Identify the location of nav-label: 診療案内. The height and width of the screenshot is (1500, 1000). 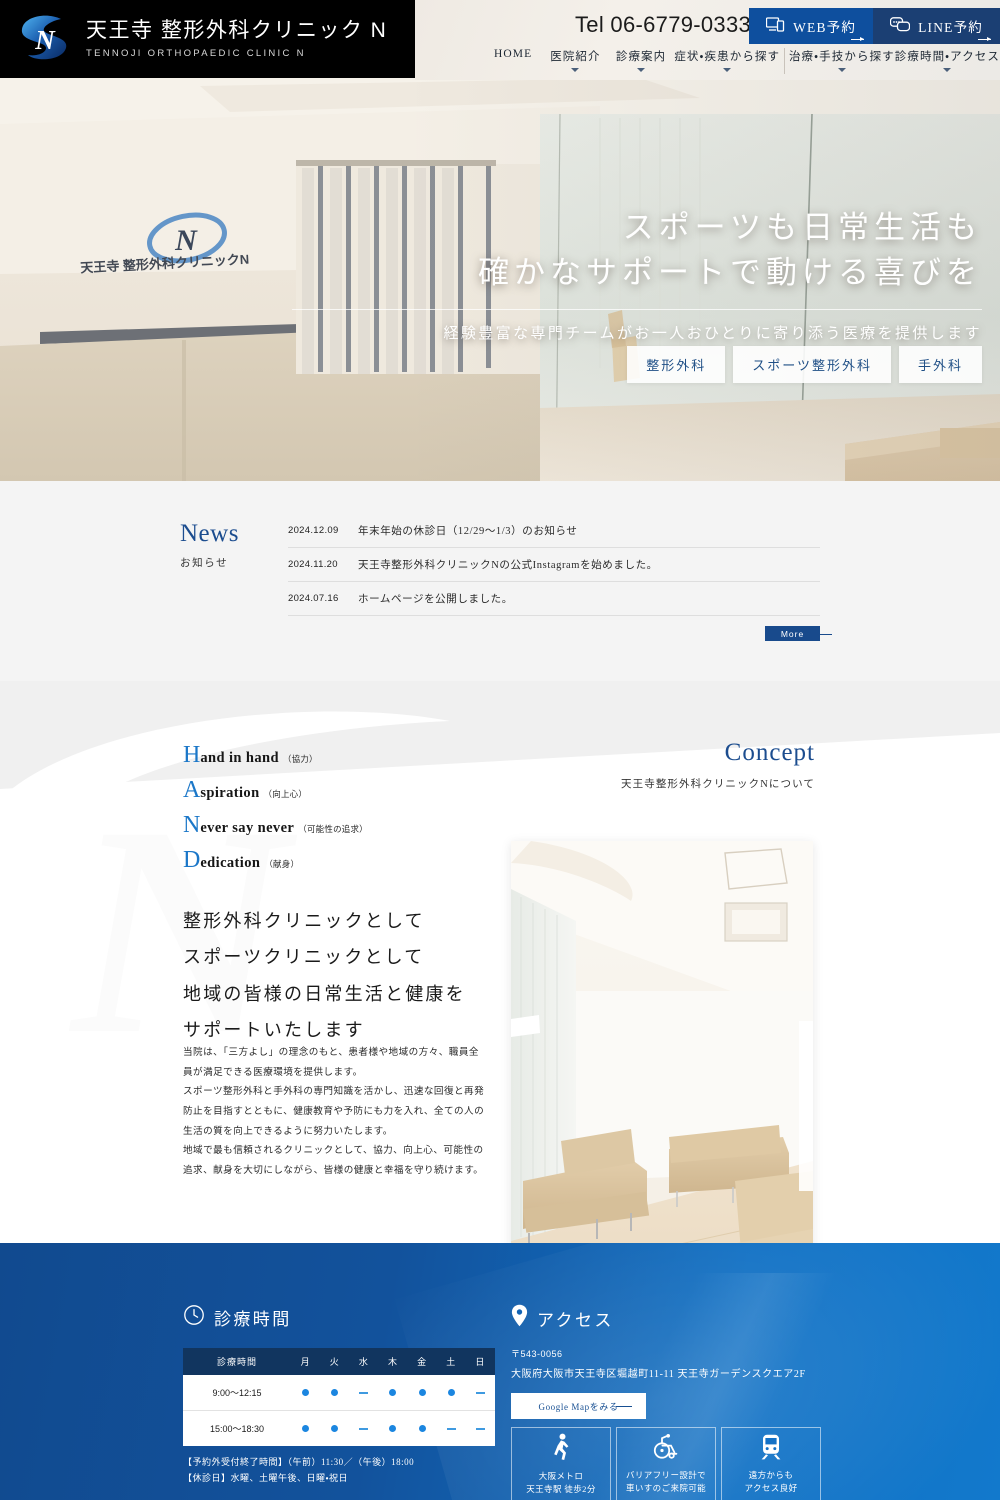
(641, 57).